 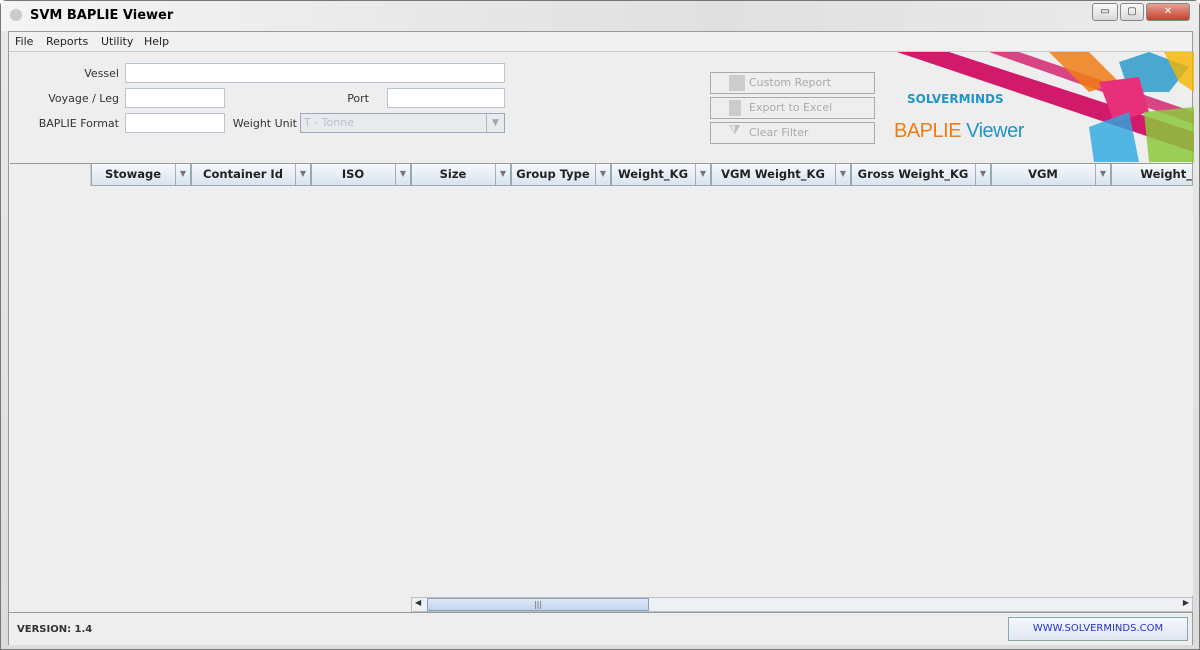 What do you see at coordinates (102, 15) in the screenshot?
I see `window-title: SVM BAPLIE Viewer` at bounding box center [102, 15].